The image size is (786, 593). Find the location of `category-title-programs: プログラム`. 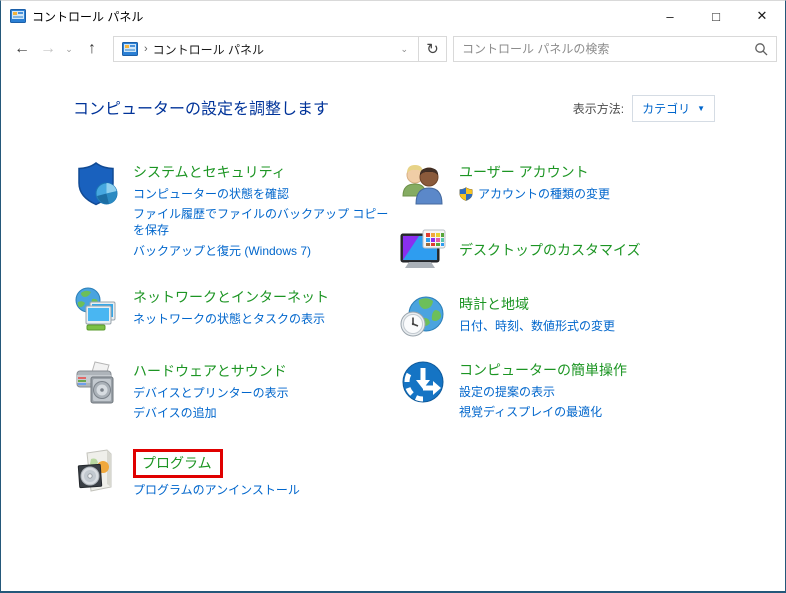

category-title-programs: プログラム is located at coordinates (177, 463).